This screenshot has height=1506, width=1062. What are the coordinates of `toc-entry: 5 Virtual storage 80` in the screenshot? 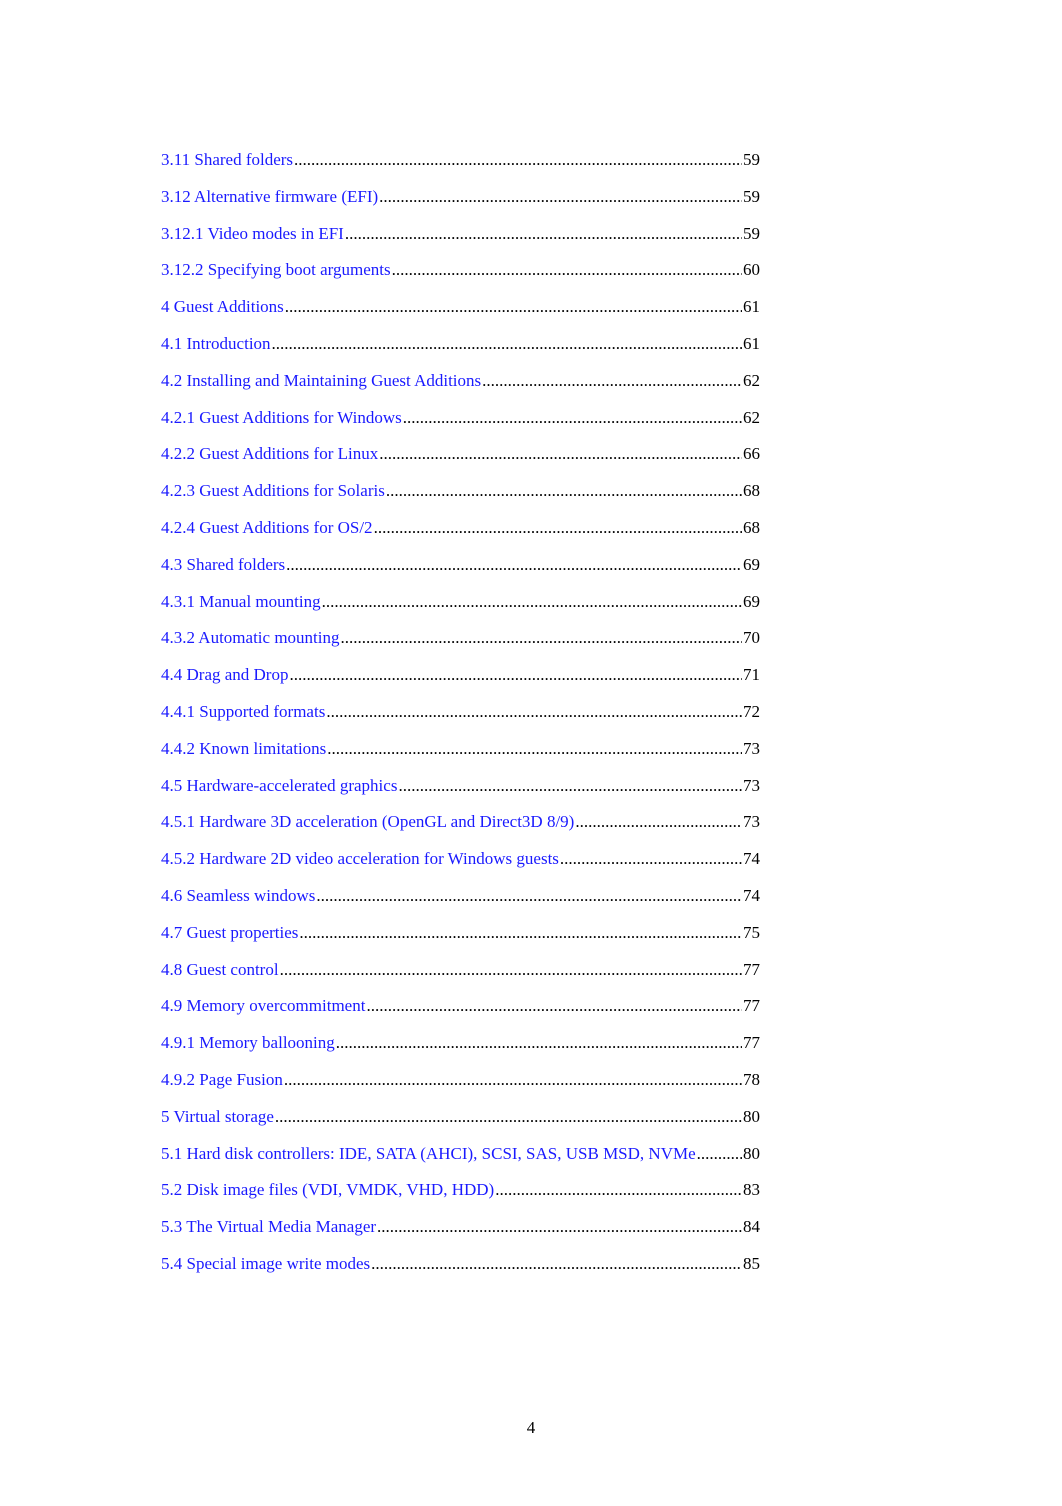 It's located at (460, 1123).